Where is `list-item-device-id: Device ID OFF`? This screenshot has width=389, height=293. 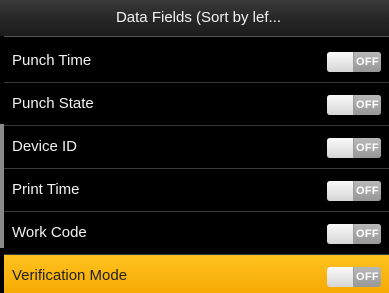 list-item-device-id: Device ID OFF is located at coordinates (196, 147).